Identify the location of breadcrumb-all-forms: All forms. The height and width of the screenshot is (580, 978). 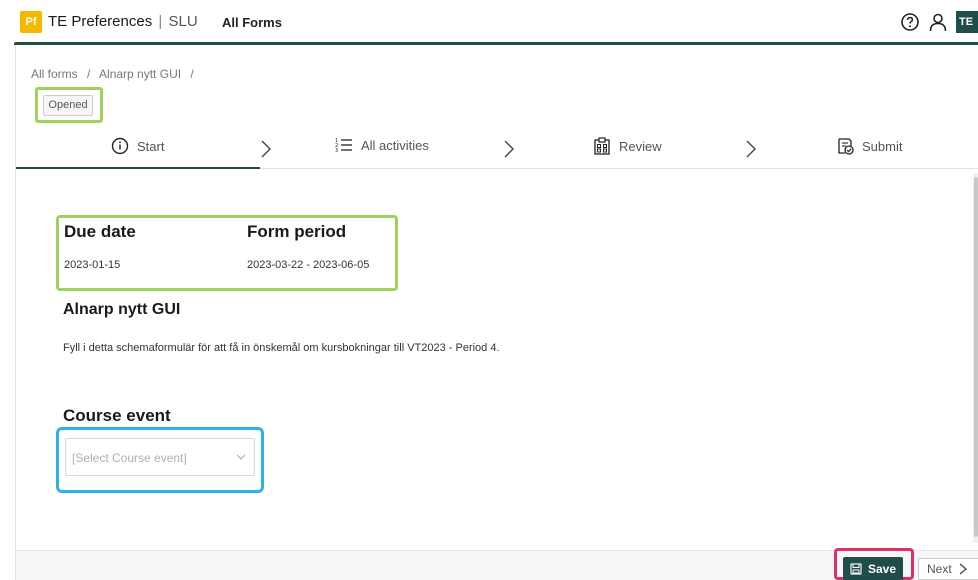
(54, 74).